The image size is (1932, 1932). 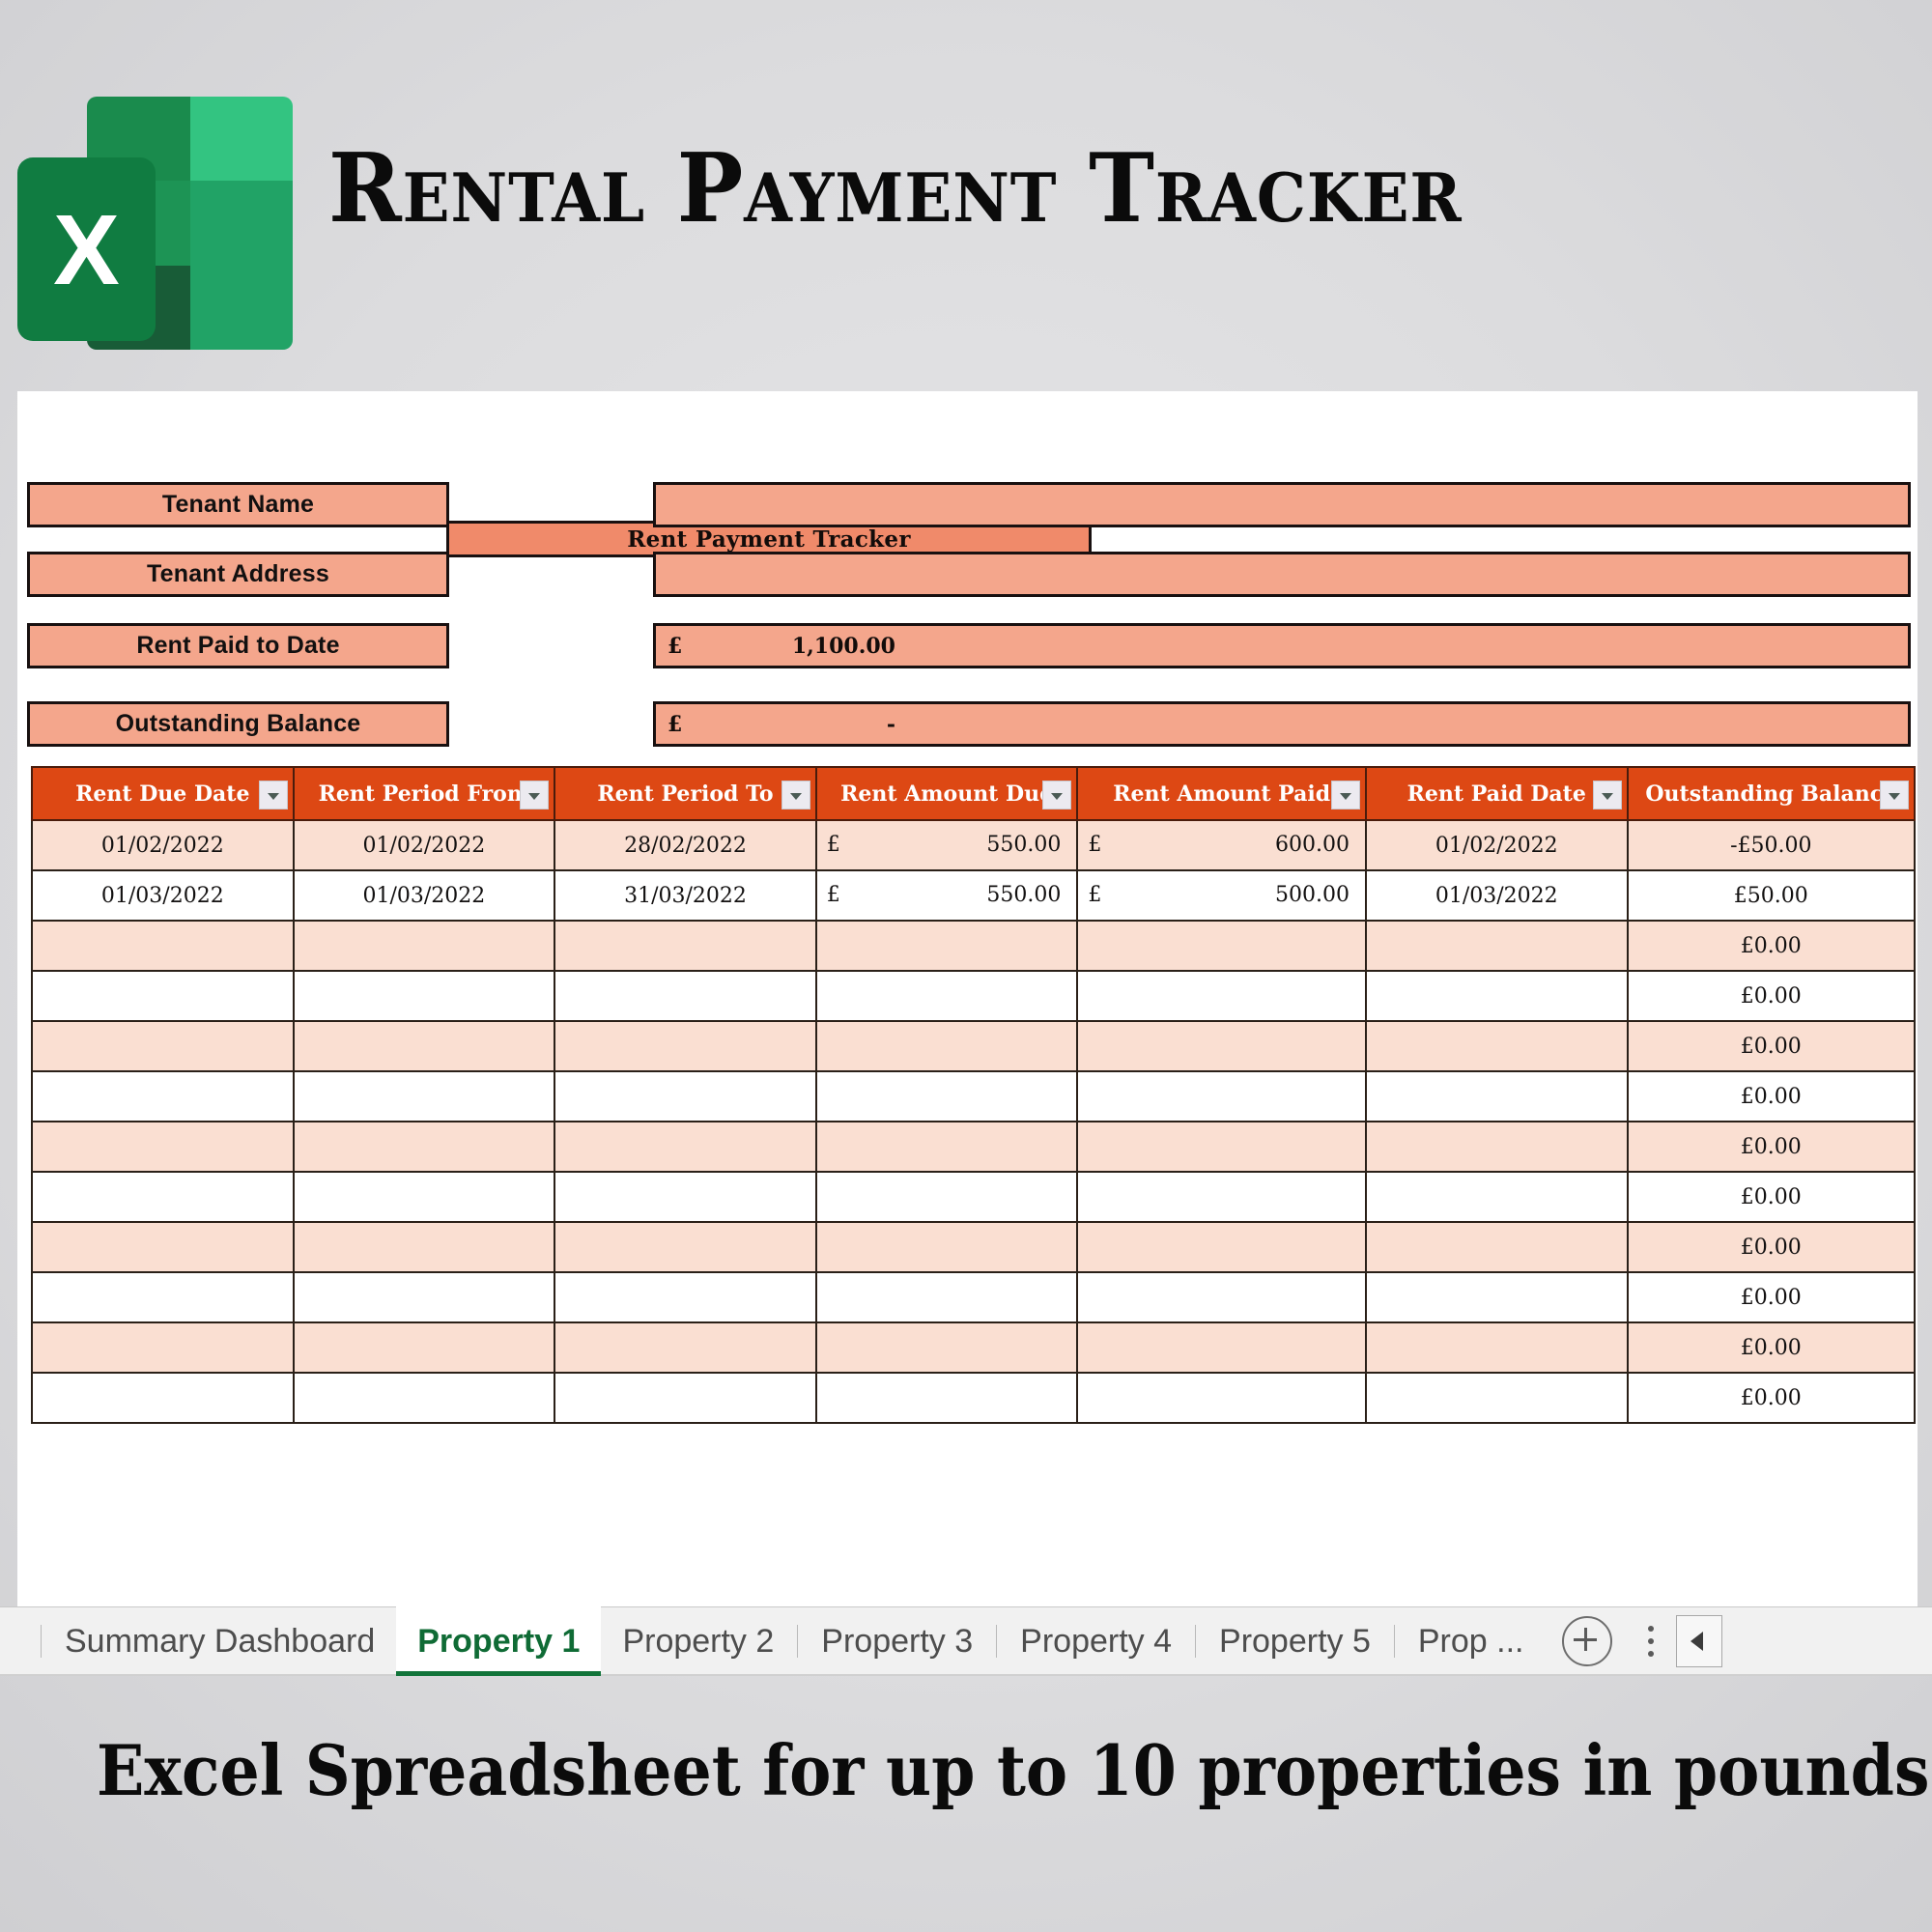 I want to click on input-outstanding-balance: £ -, so click(x=1282, y=724).